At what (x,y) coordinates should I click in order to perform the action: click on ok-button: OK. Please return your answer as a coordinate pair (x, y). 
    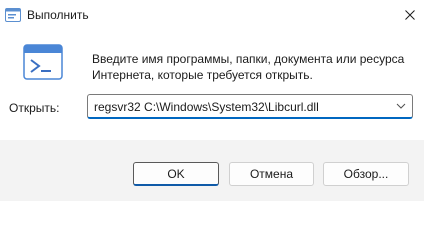
    Looking at the image, I should click on (176, 174).